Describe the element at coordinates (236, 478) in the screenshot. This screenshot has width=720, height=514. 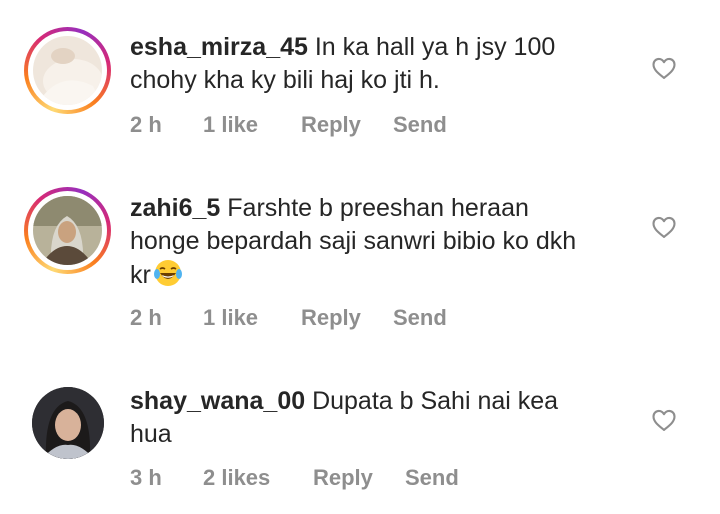
I see `comment-likes: 2 likes` at that location.